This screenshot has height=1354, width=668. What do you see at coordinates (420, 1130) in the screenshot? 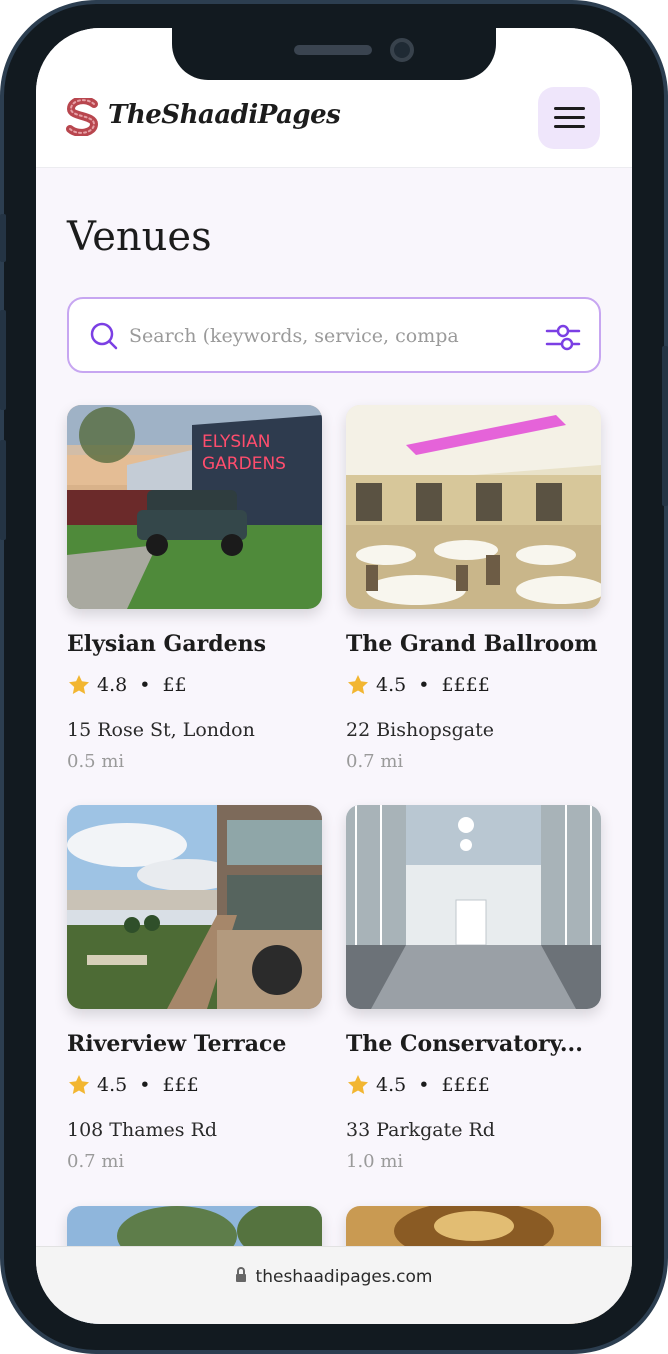
I see `venue-address: 33 Parkgate Rd` at bounding box center [420, 1130].